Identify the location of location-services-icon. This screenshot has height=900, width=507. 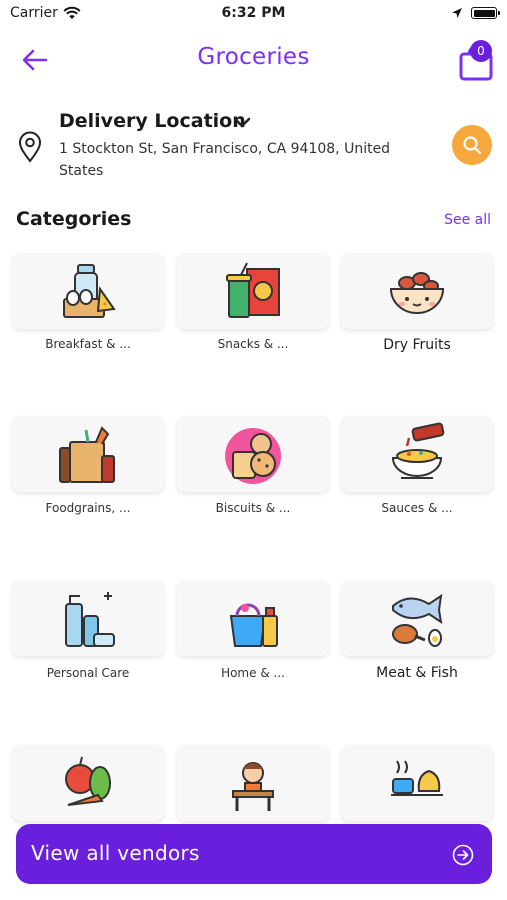
(457, 13).